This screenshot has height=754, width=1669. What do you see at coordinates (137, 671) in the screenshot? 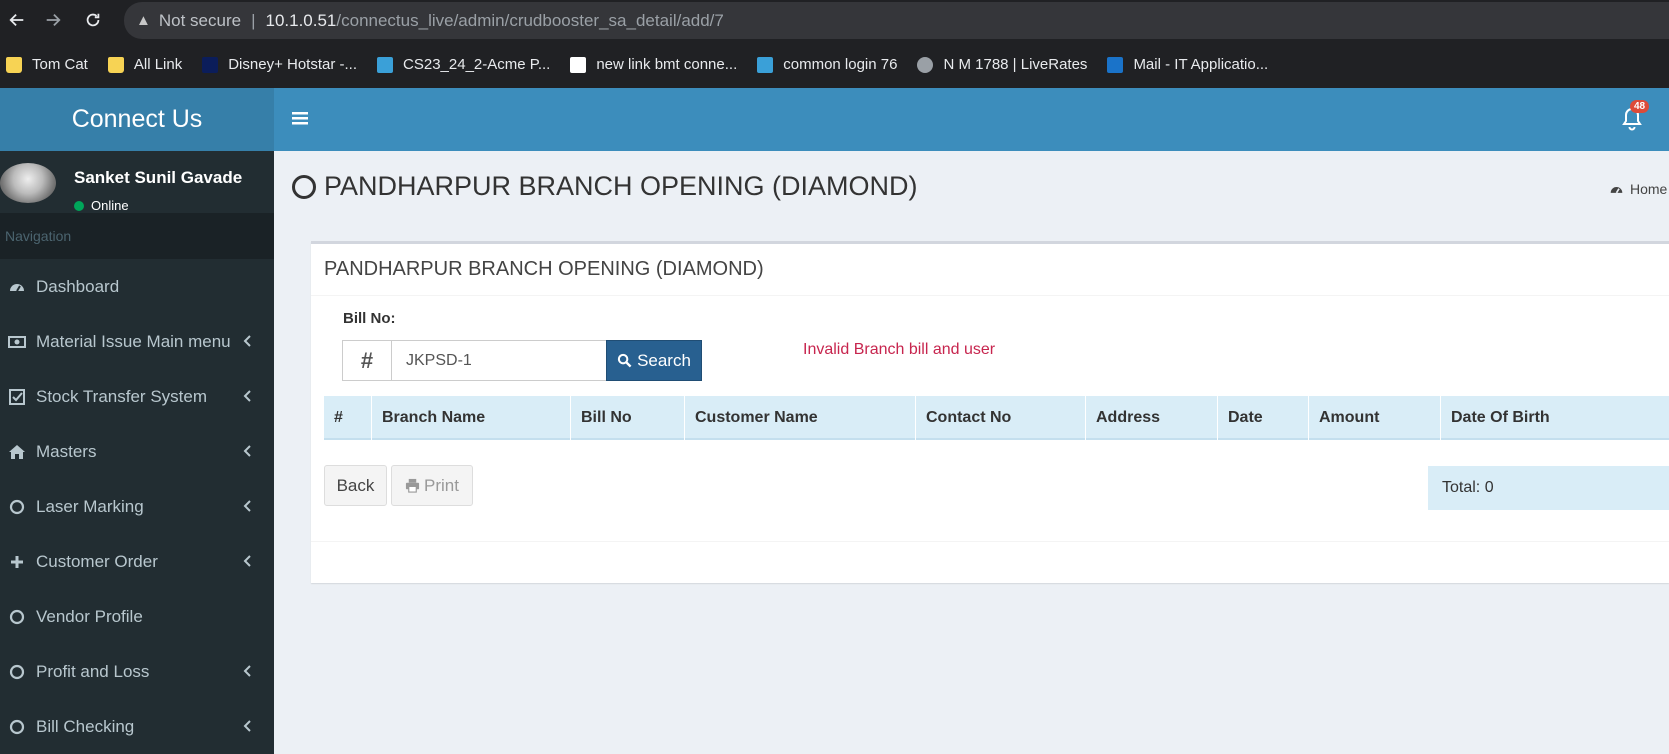
I see `sidebar-item-profit-and-loss: Profit and Loss` at bounding box center [137, 671].